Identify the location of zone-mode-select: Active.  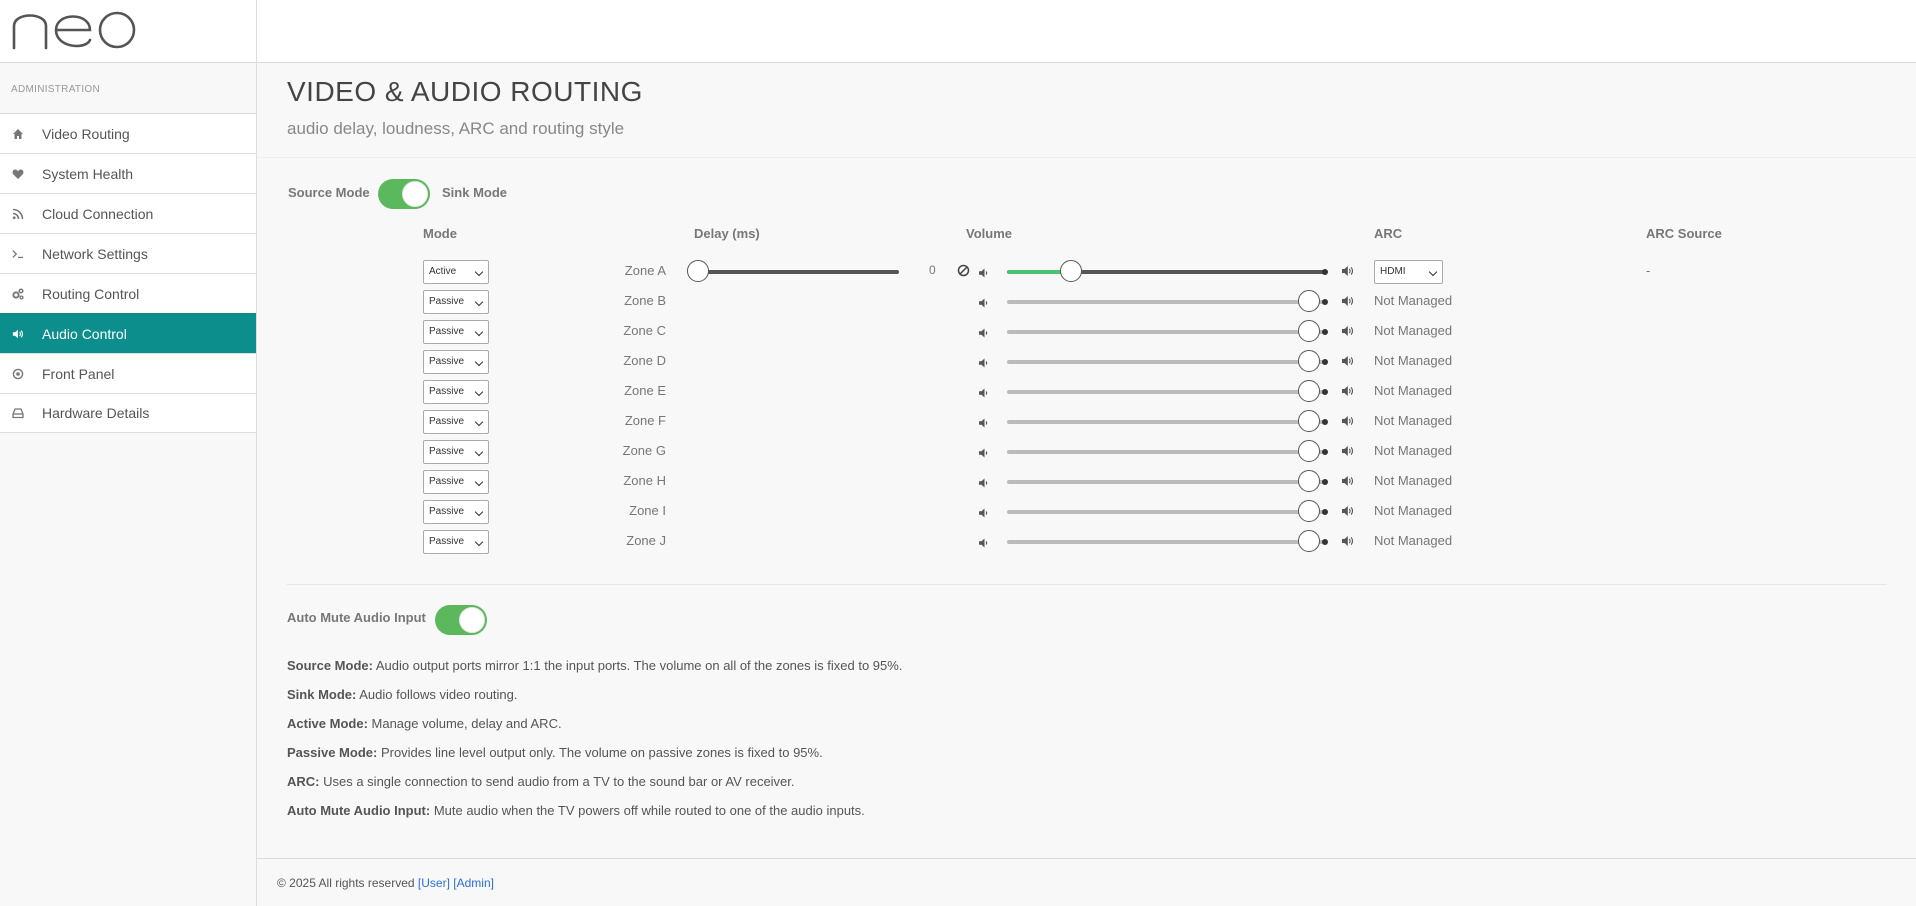
(456, 272).